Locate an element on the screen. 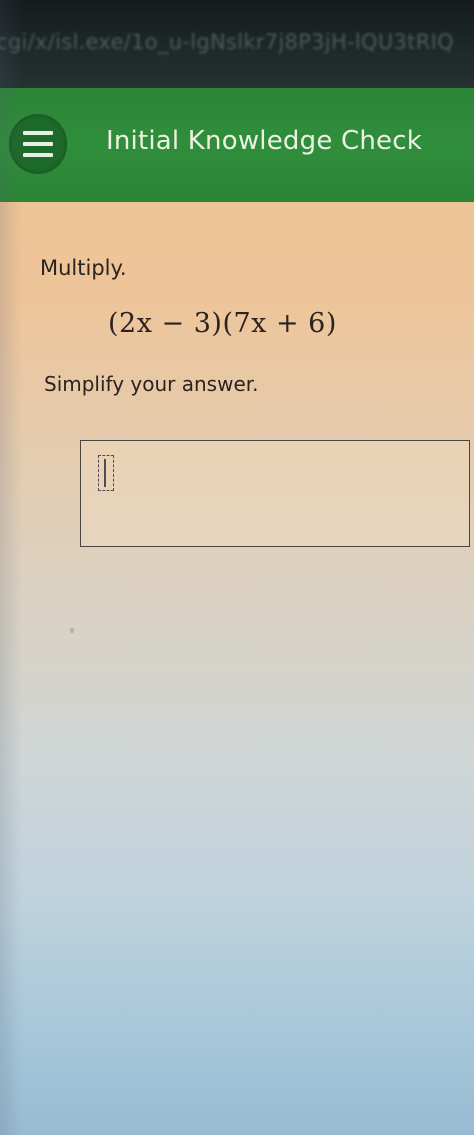  page-title: Initial Knowledge Check is located at coordinates (264, 141).